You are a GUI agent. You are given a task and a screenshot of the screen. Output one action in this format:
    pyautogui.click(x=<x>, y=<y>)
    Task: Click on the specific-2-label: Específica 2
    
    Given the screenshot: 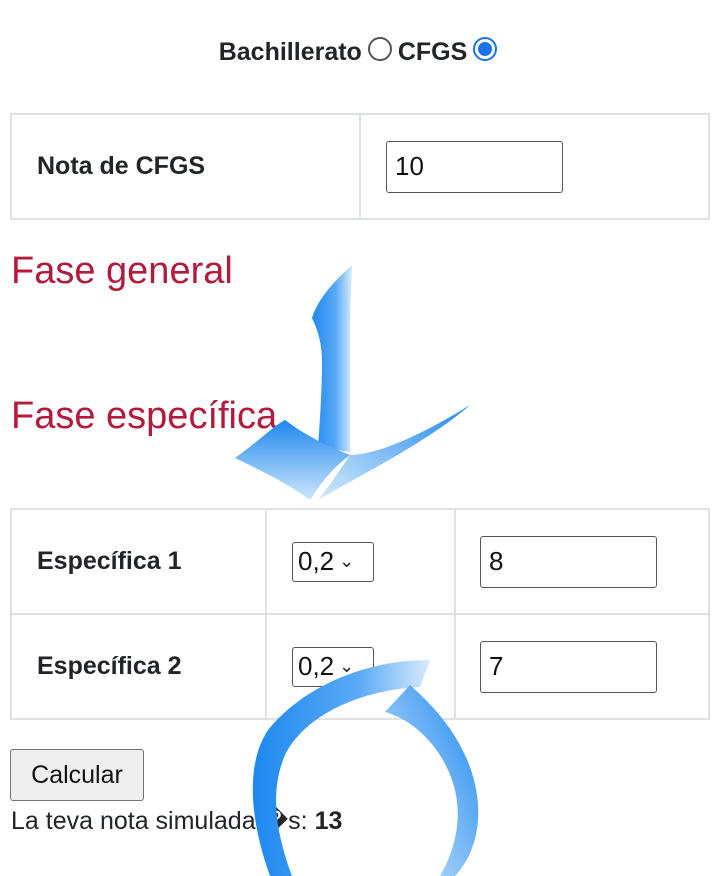 What is the action you would take?
    pyautogui.click(x=138, y=666)
    